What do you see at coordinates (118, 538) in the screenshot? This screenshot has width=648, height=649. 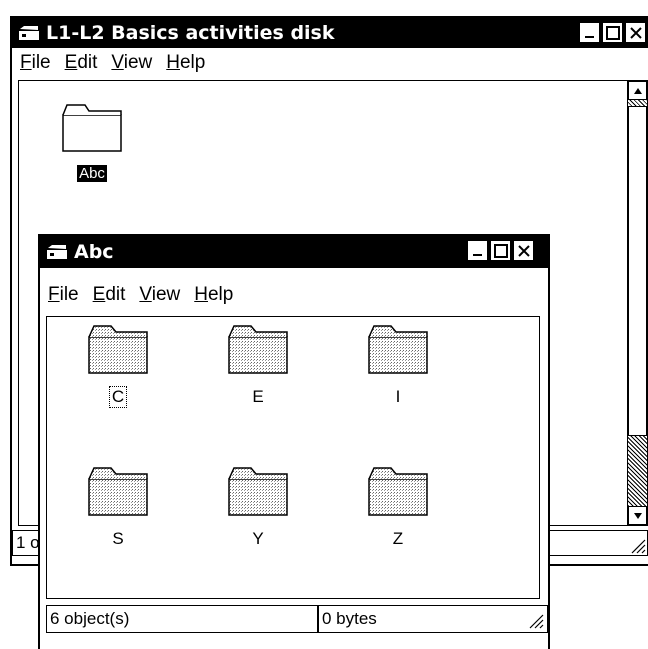 I see `folder-label: S` at bounding box center [118, 538].